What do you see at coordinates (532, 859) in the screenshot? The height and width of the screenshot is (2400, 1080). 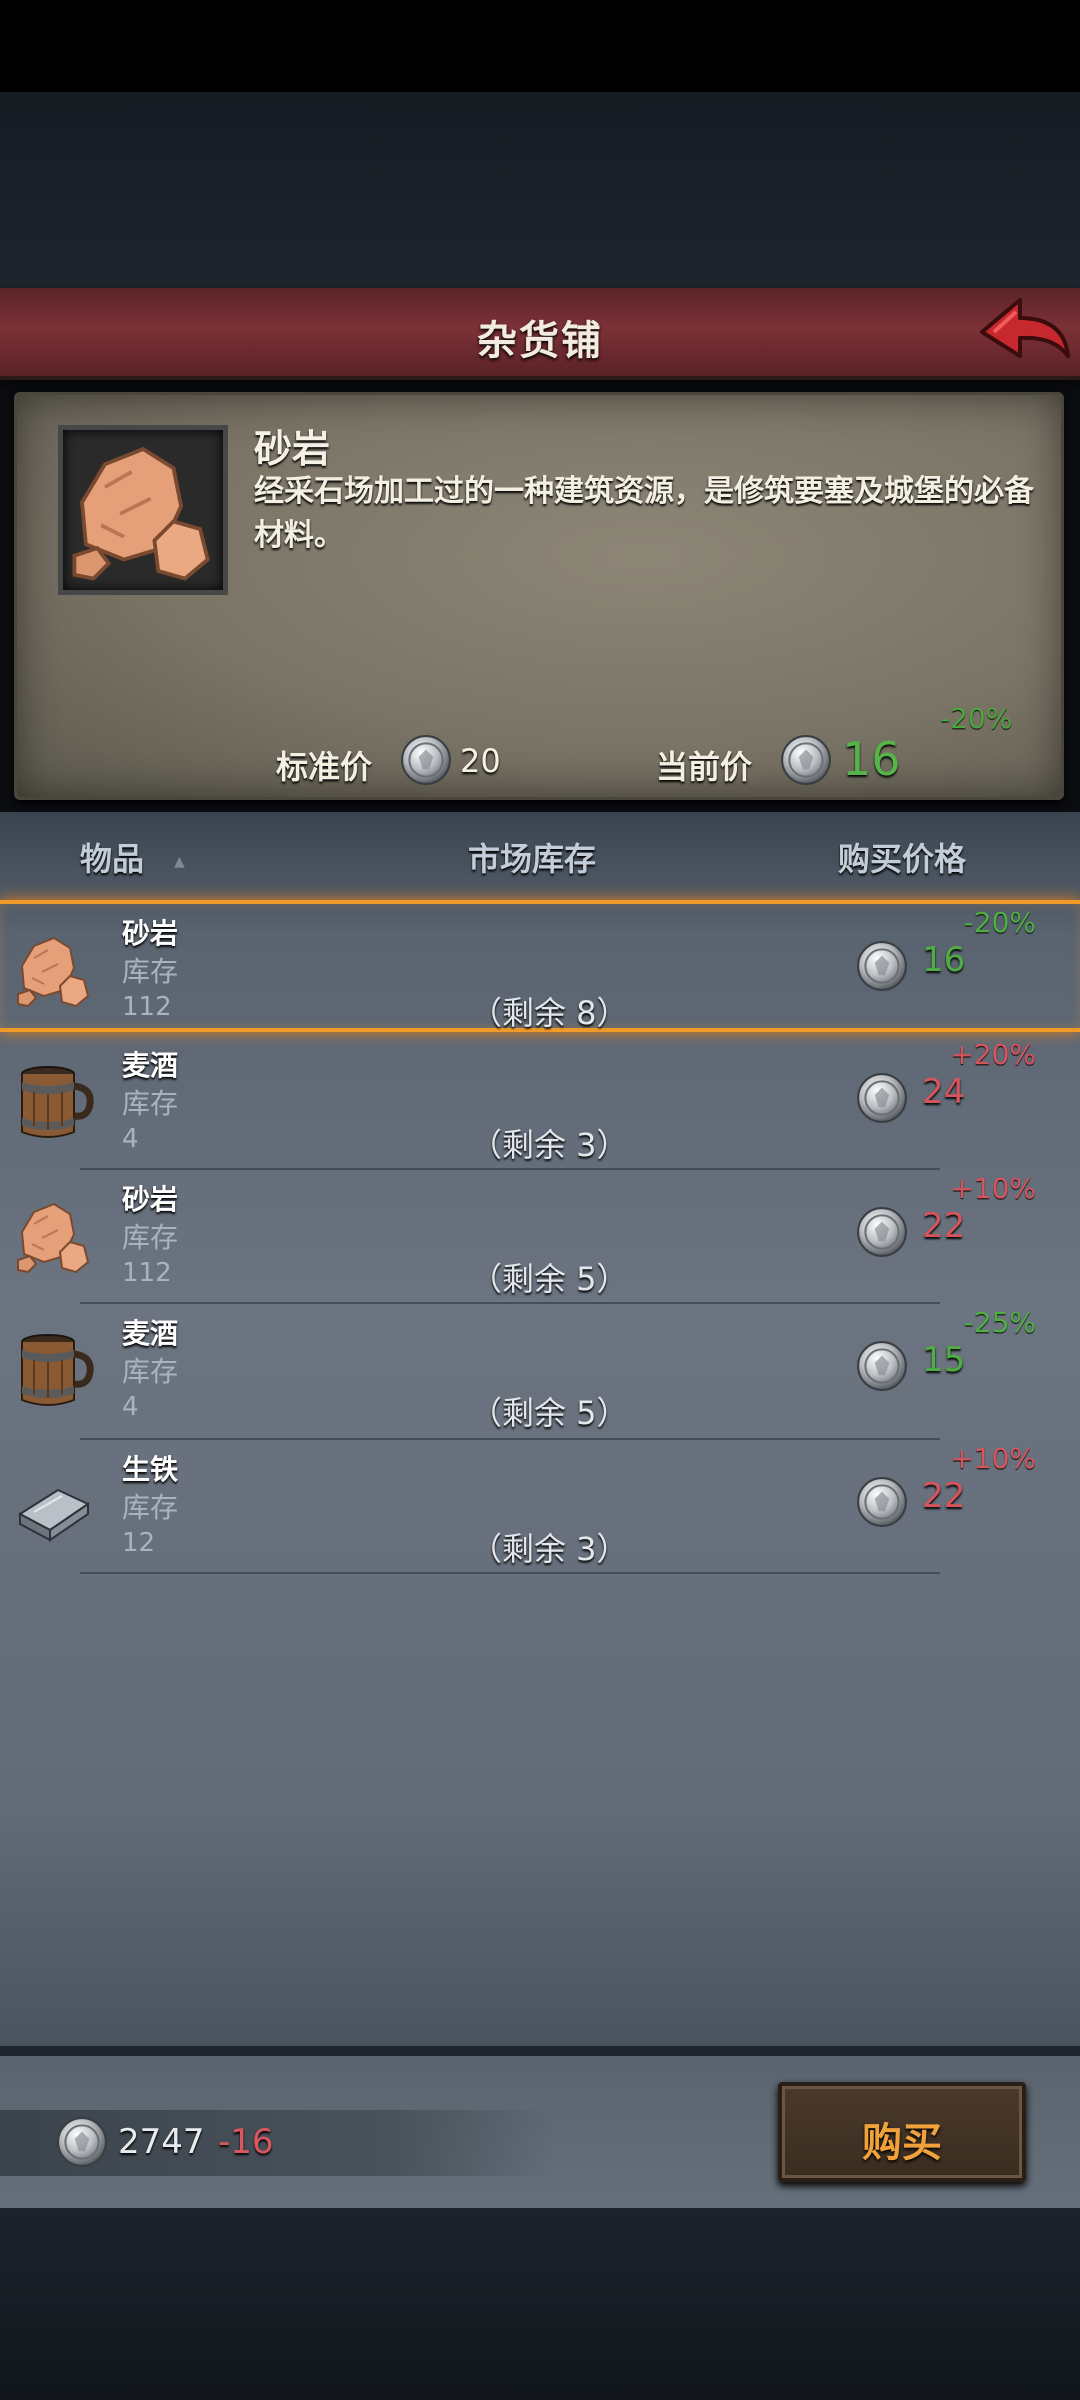 I see `column-header-stock: 市场库存` at bounding box center [532, 859].